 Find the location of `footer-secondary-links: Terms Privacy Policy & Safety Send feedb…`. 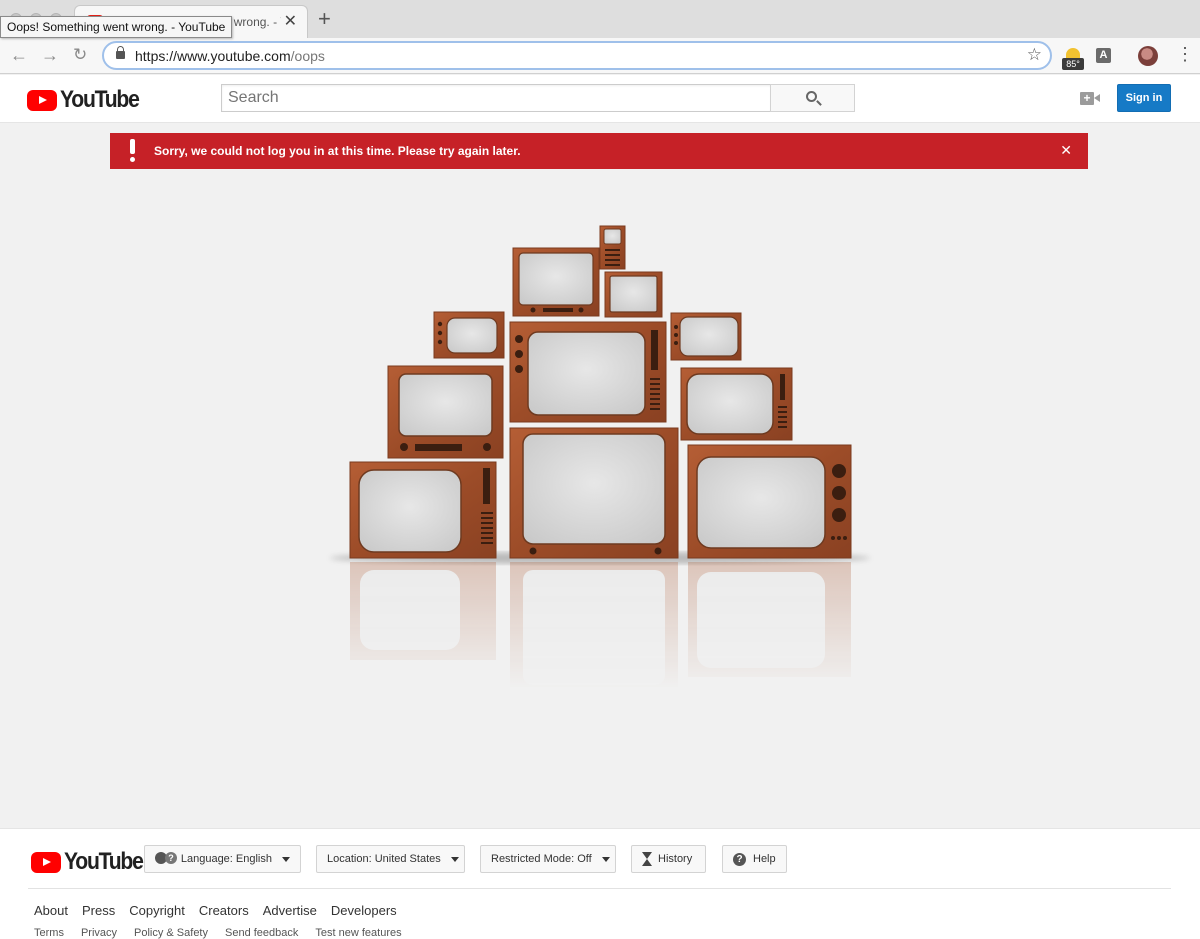

footer-secondary-links: Terms Privacy Policy & Safety Send feedb… is located at coordinates (218, 933).